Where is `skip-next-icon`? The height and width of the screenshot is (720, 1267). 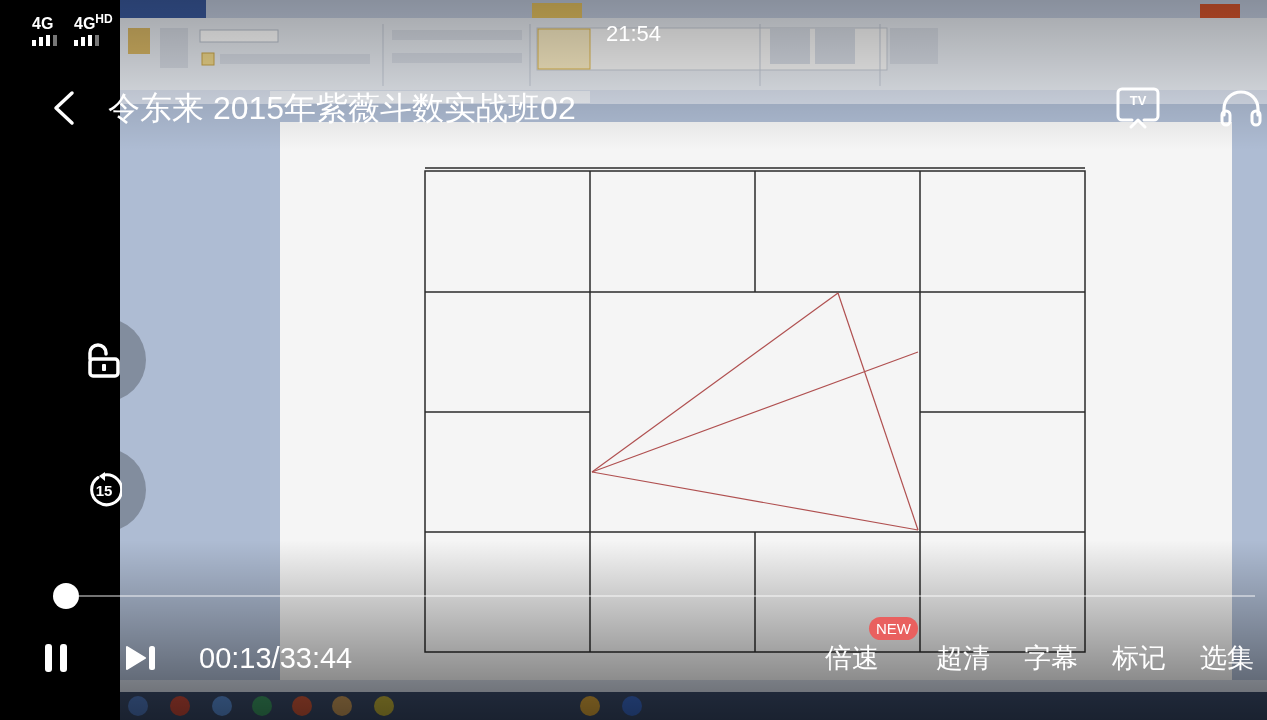 skip-next-icon is located at coordinates (141, 658).